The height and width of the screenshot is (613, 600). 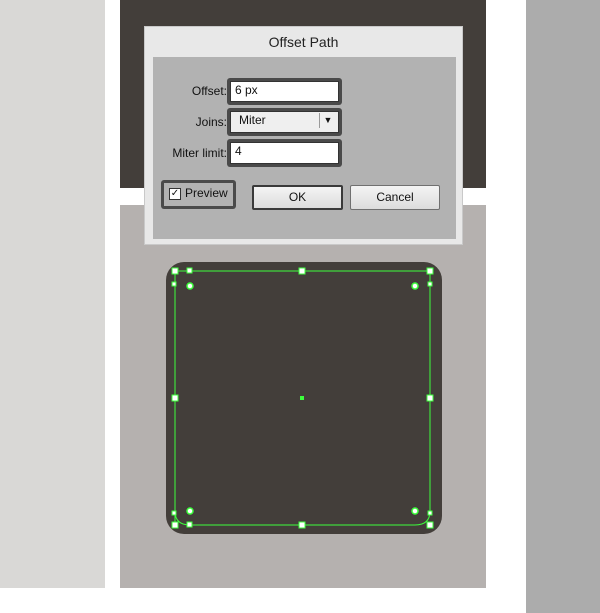 What do you see at coordinates (206, 193) in the screenshot?
I see `preview-label: Preview` at bounding box center [206, 193].